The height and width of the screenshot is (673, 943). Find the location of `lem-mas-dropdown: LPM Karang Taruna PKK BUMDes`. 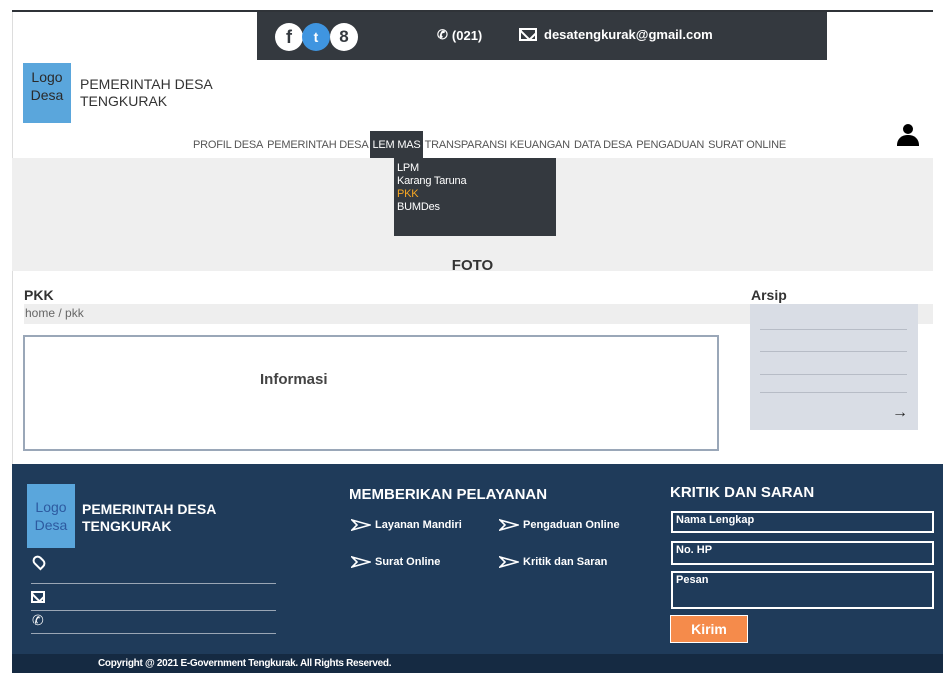

lem-mas-dropdown: LPM Karang Taruna PKK BUMDes is located at coordinates (475, 197).